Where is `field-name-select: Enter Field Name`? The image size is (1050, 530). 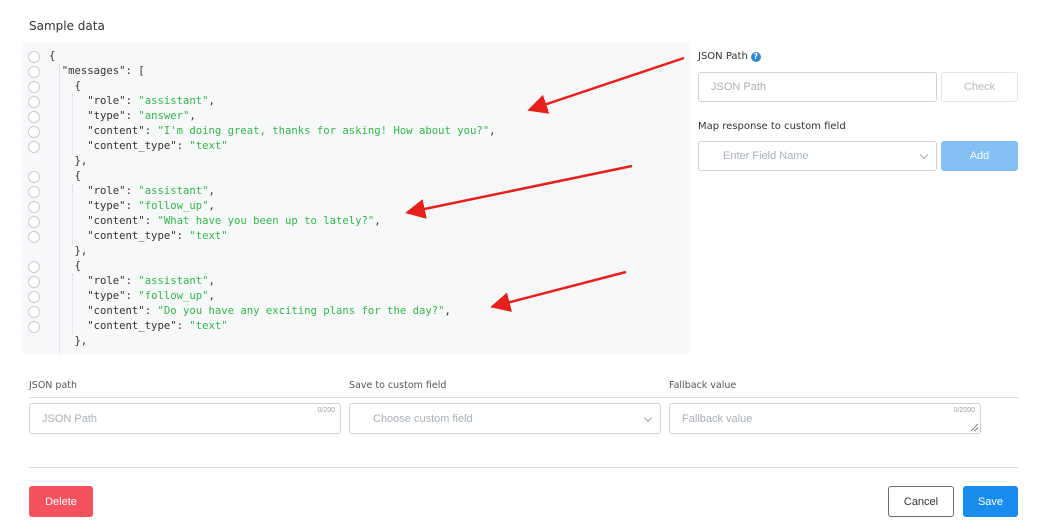
field-name-select: Enter Field Name is located at coordinates (817, 156).